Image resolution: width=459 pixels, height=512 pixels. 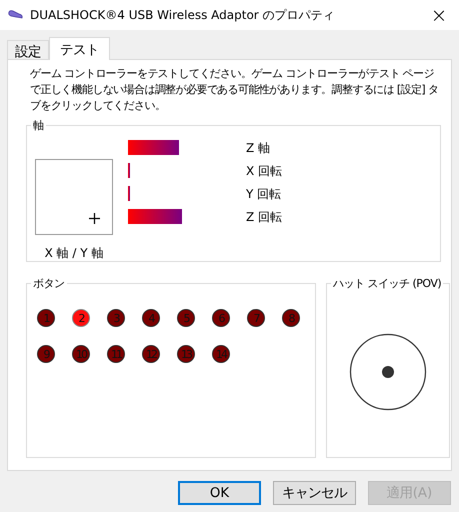 What do you see at coordinates (265, 217) in the screenshot?
I see `axis-label: Z 回転` at bounding box center [265, 217].